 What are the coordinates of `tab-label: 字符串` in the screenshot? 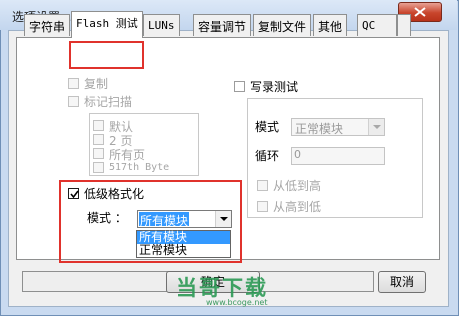 It's located at (47, 27).